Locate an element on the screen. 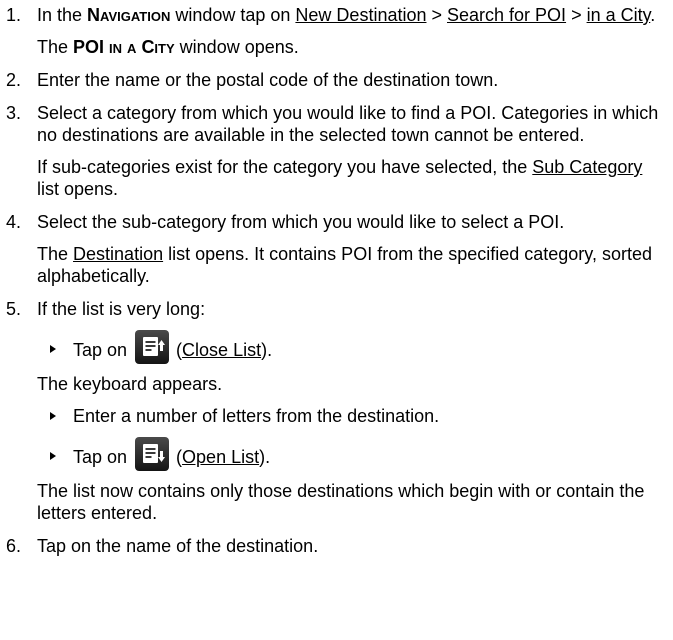  bullet-item: Tap on (Close List). is located at coordinates (348, 347).